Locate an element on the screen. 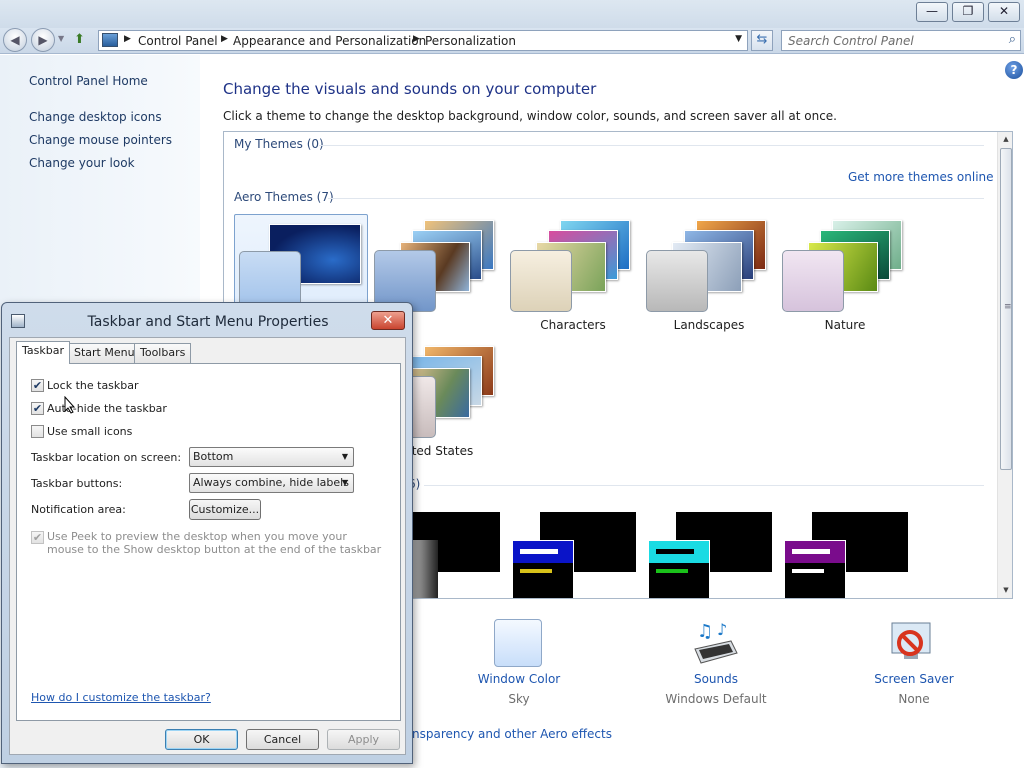 This screenshot has width=1024, height=768. scrollbar-thumb: ≡ is located at coordinates (1006, 309).